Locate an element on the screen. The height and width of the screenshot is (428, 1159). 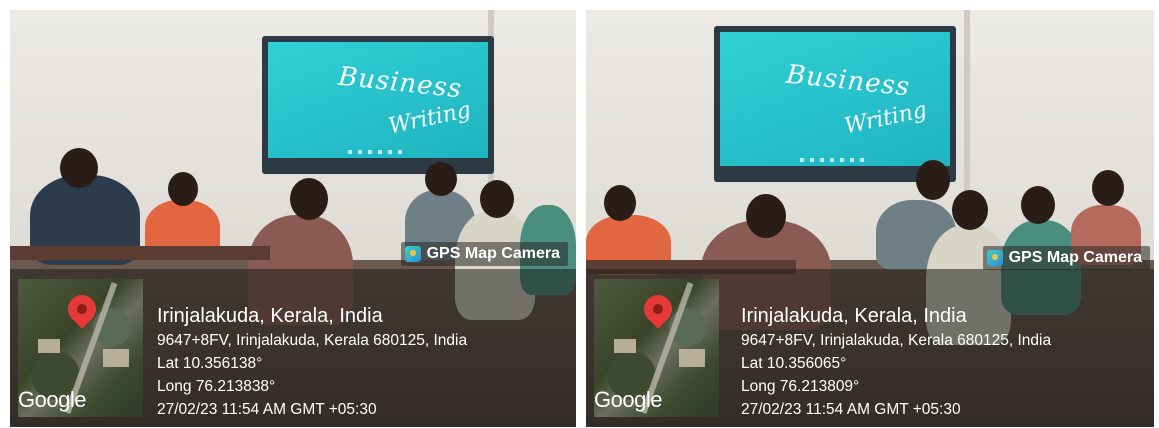
latitude: Lat 10.356138° is located at coordinates (210, 363).